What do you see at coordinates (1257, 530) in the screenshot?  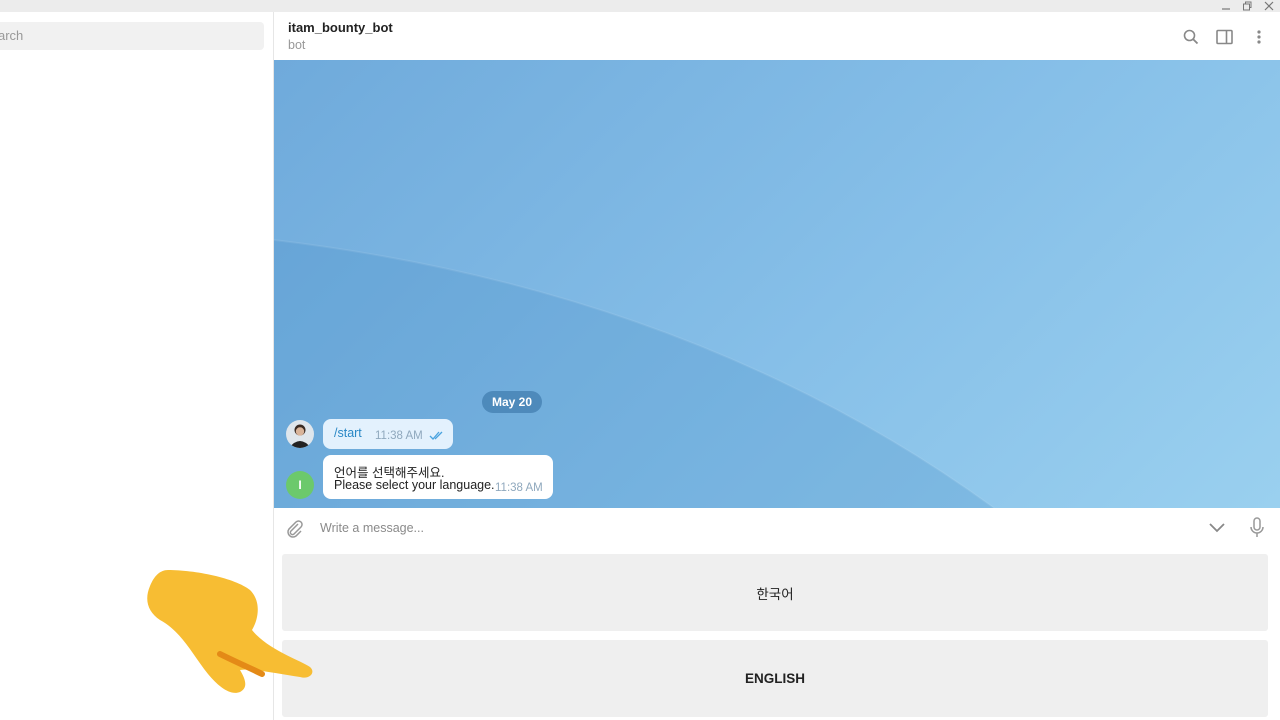 I see `microphone-icon` at bounding box center [1257, 530].